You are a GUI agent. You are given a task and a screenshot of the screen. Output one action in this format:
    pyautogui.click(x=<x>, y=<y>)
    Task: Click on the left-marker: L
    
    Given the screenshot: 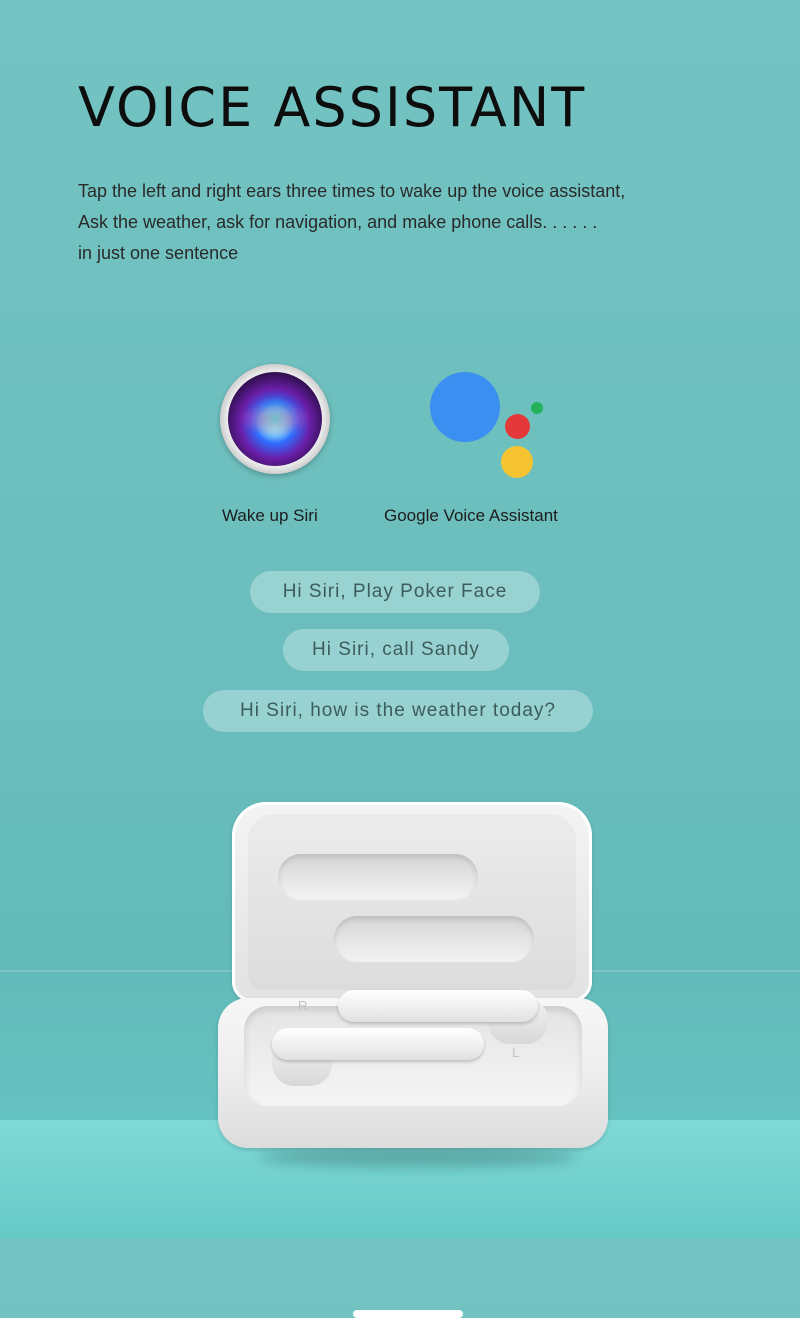 What is the action you would take?
    pyautogui.click(x=516, y=1052)
    